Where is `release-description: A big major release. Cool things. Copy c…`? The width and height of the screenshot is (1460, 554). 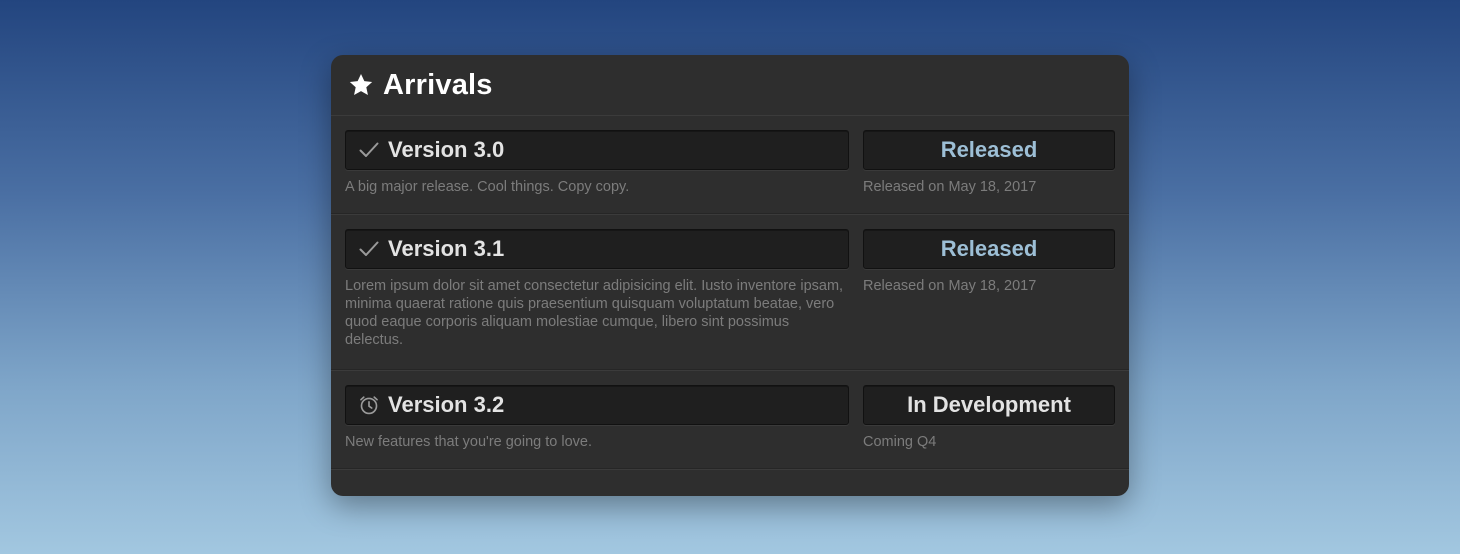
release-description: A big major release. Cool things. Copy c… is located at coordinates (487, 187).